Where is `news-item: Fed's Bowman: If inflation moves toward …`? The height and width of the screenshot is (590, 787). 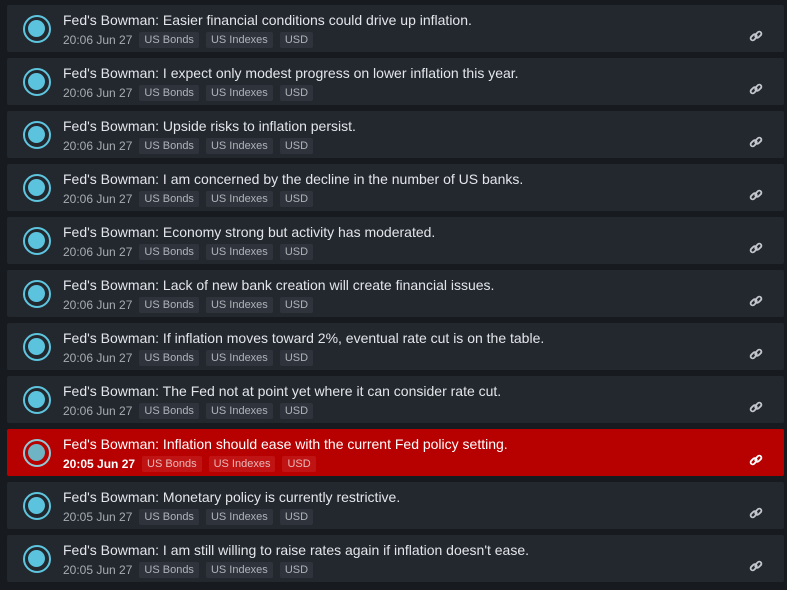 news-item: Fed's Bowman: If inflation moves toward … is located at coordinates (395, 346).